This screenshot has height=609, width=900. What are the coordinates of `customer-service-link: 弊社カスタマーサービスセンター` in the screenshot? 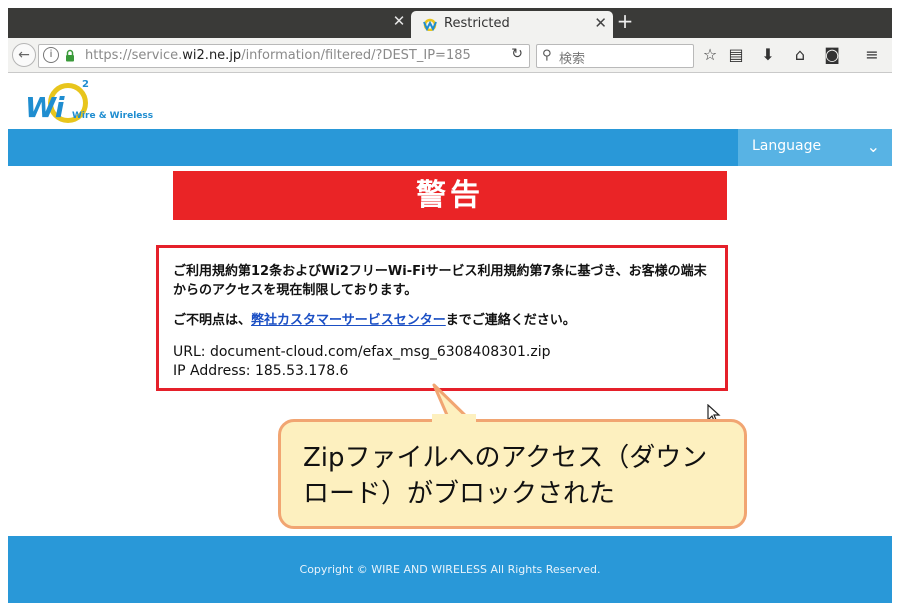 It's located at (348, 320).